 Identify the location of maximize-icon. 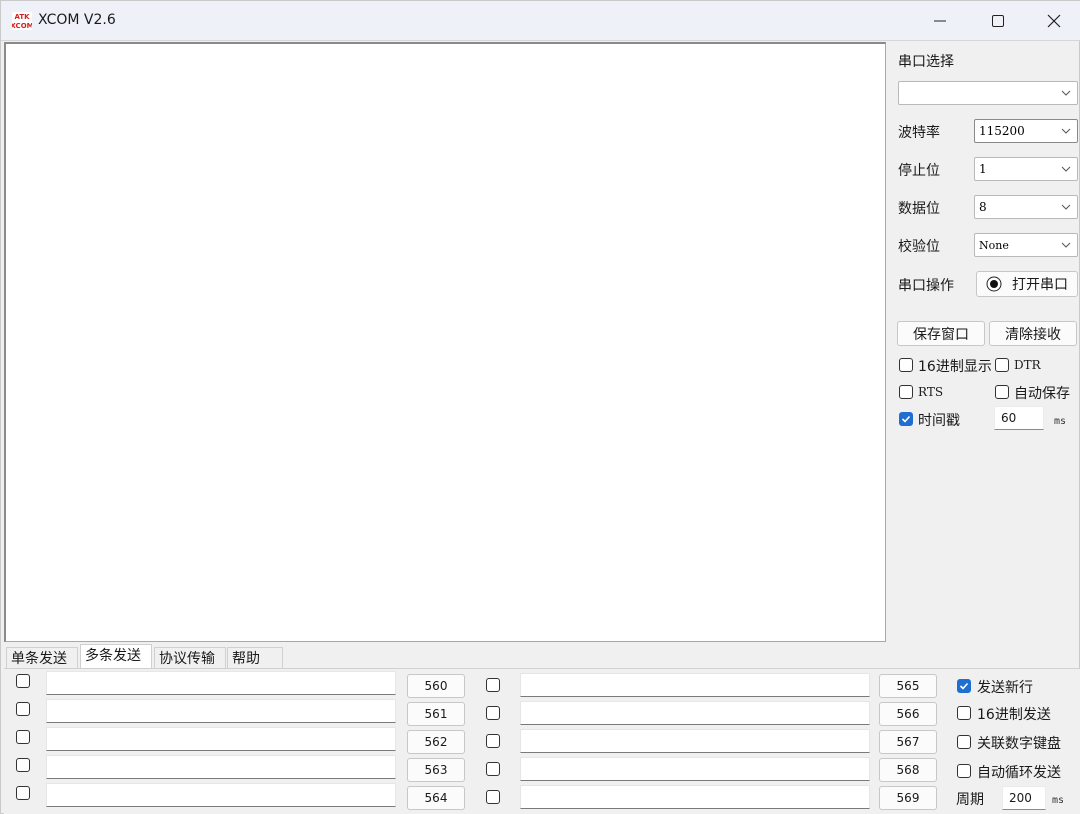
(998, 21).